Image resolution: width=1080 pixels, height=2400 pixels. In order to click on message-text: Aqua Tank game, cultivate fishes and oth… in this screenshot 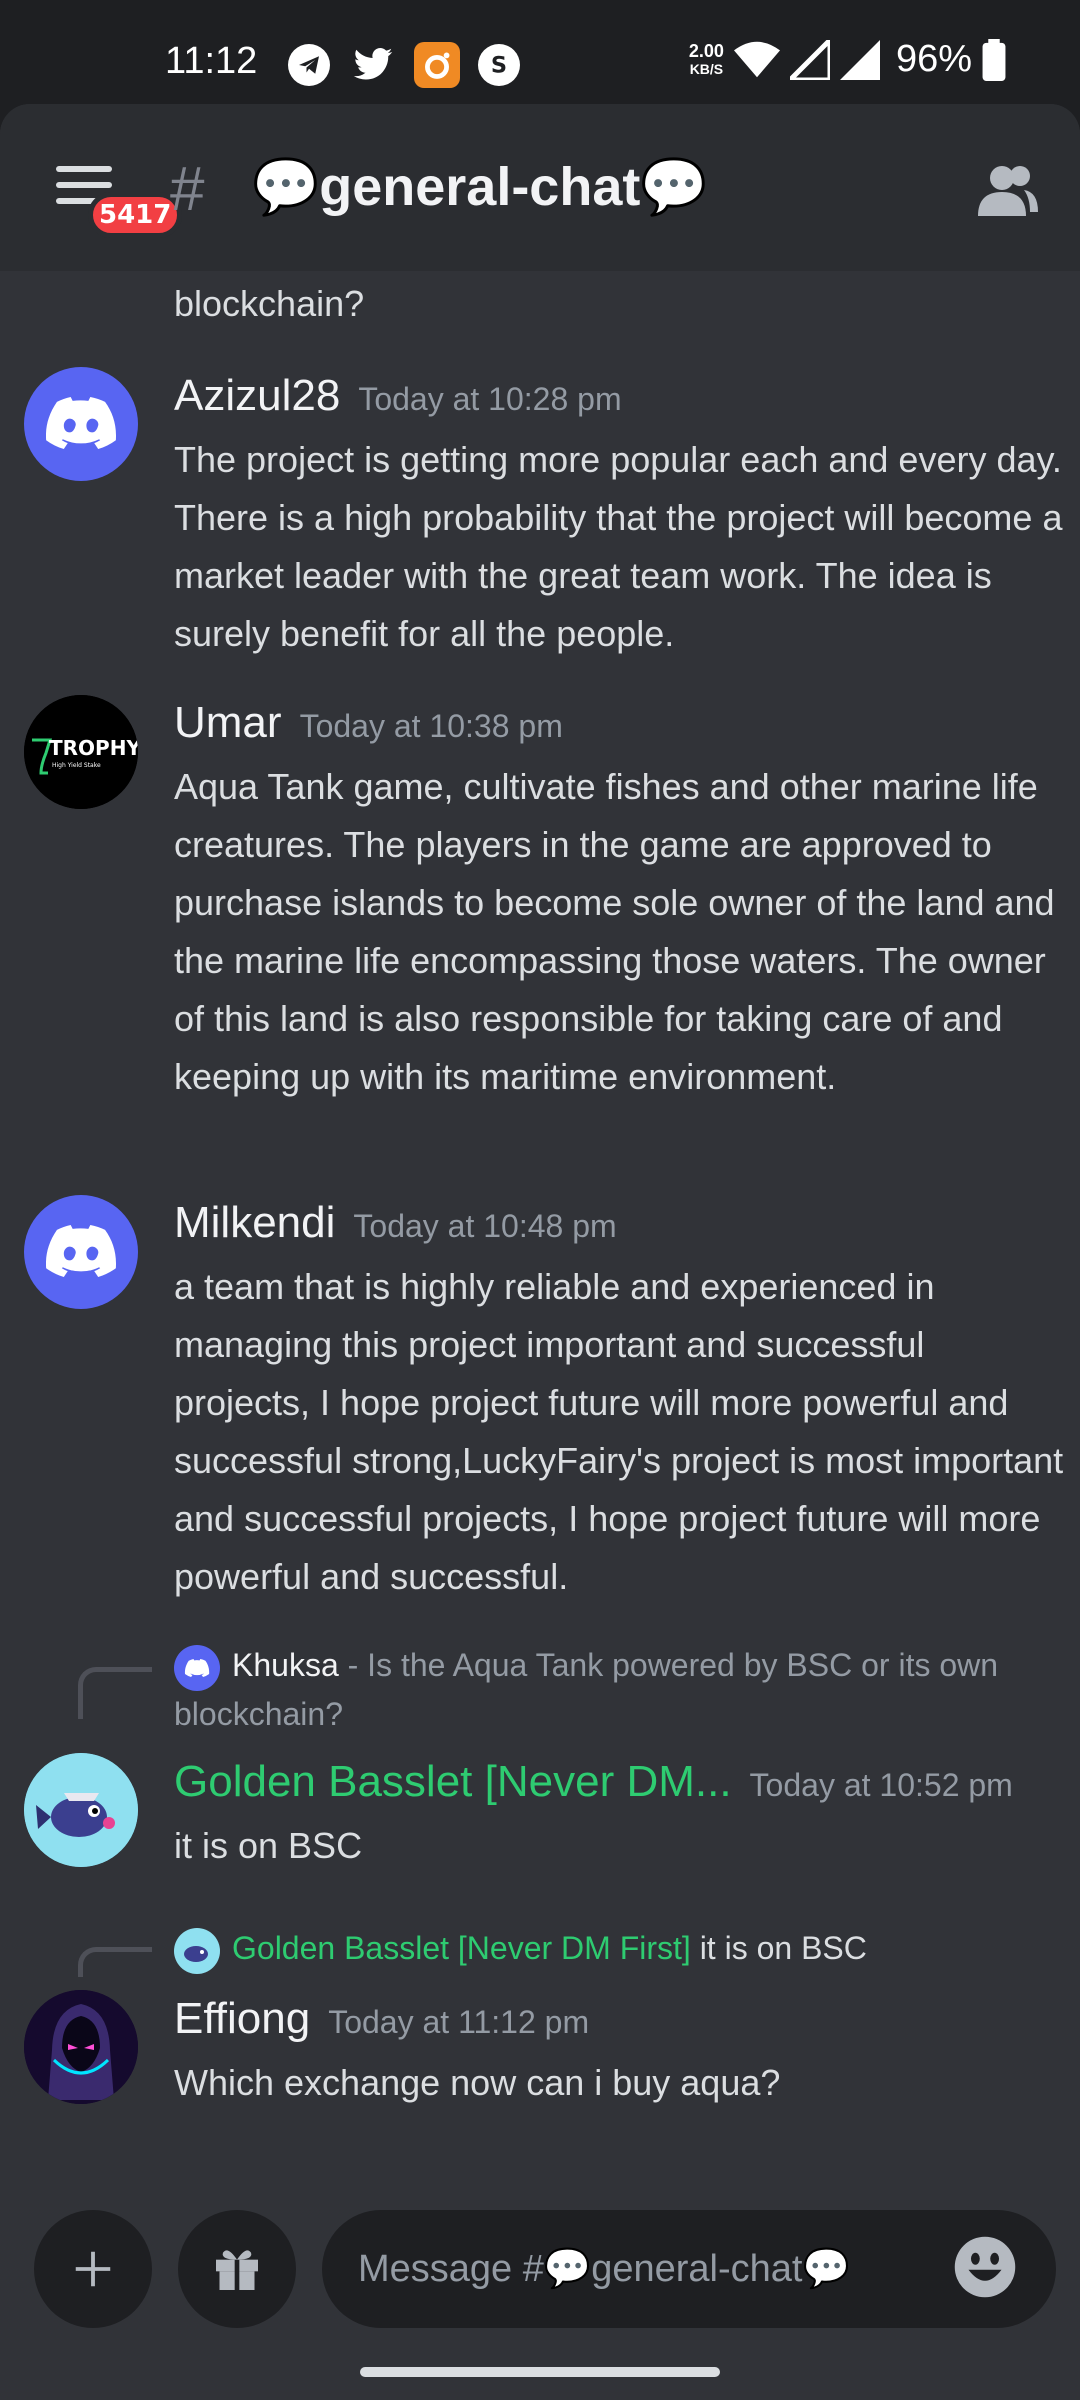, I will do `click(614, 931)`.